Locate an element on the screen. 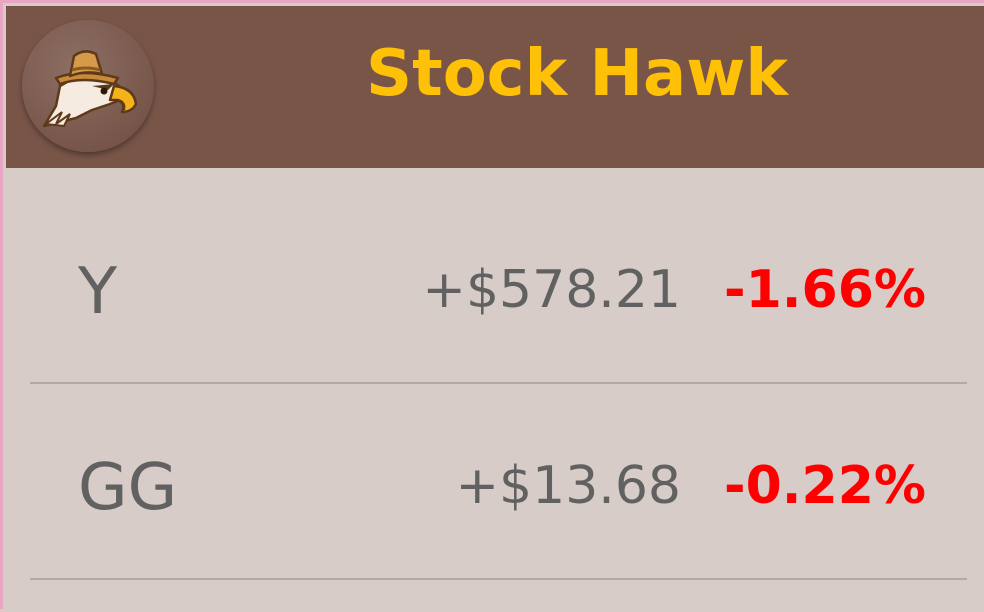  row-divider is located at coordinates (498, 579).